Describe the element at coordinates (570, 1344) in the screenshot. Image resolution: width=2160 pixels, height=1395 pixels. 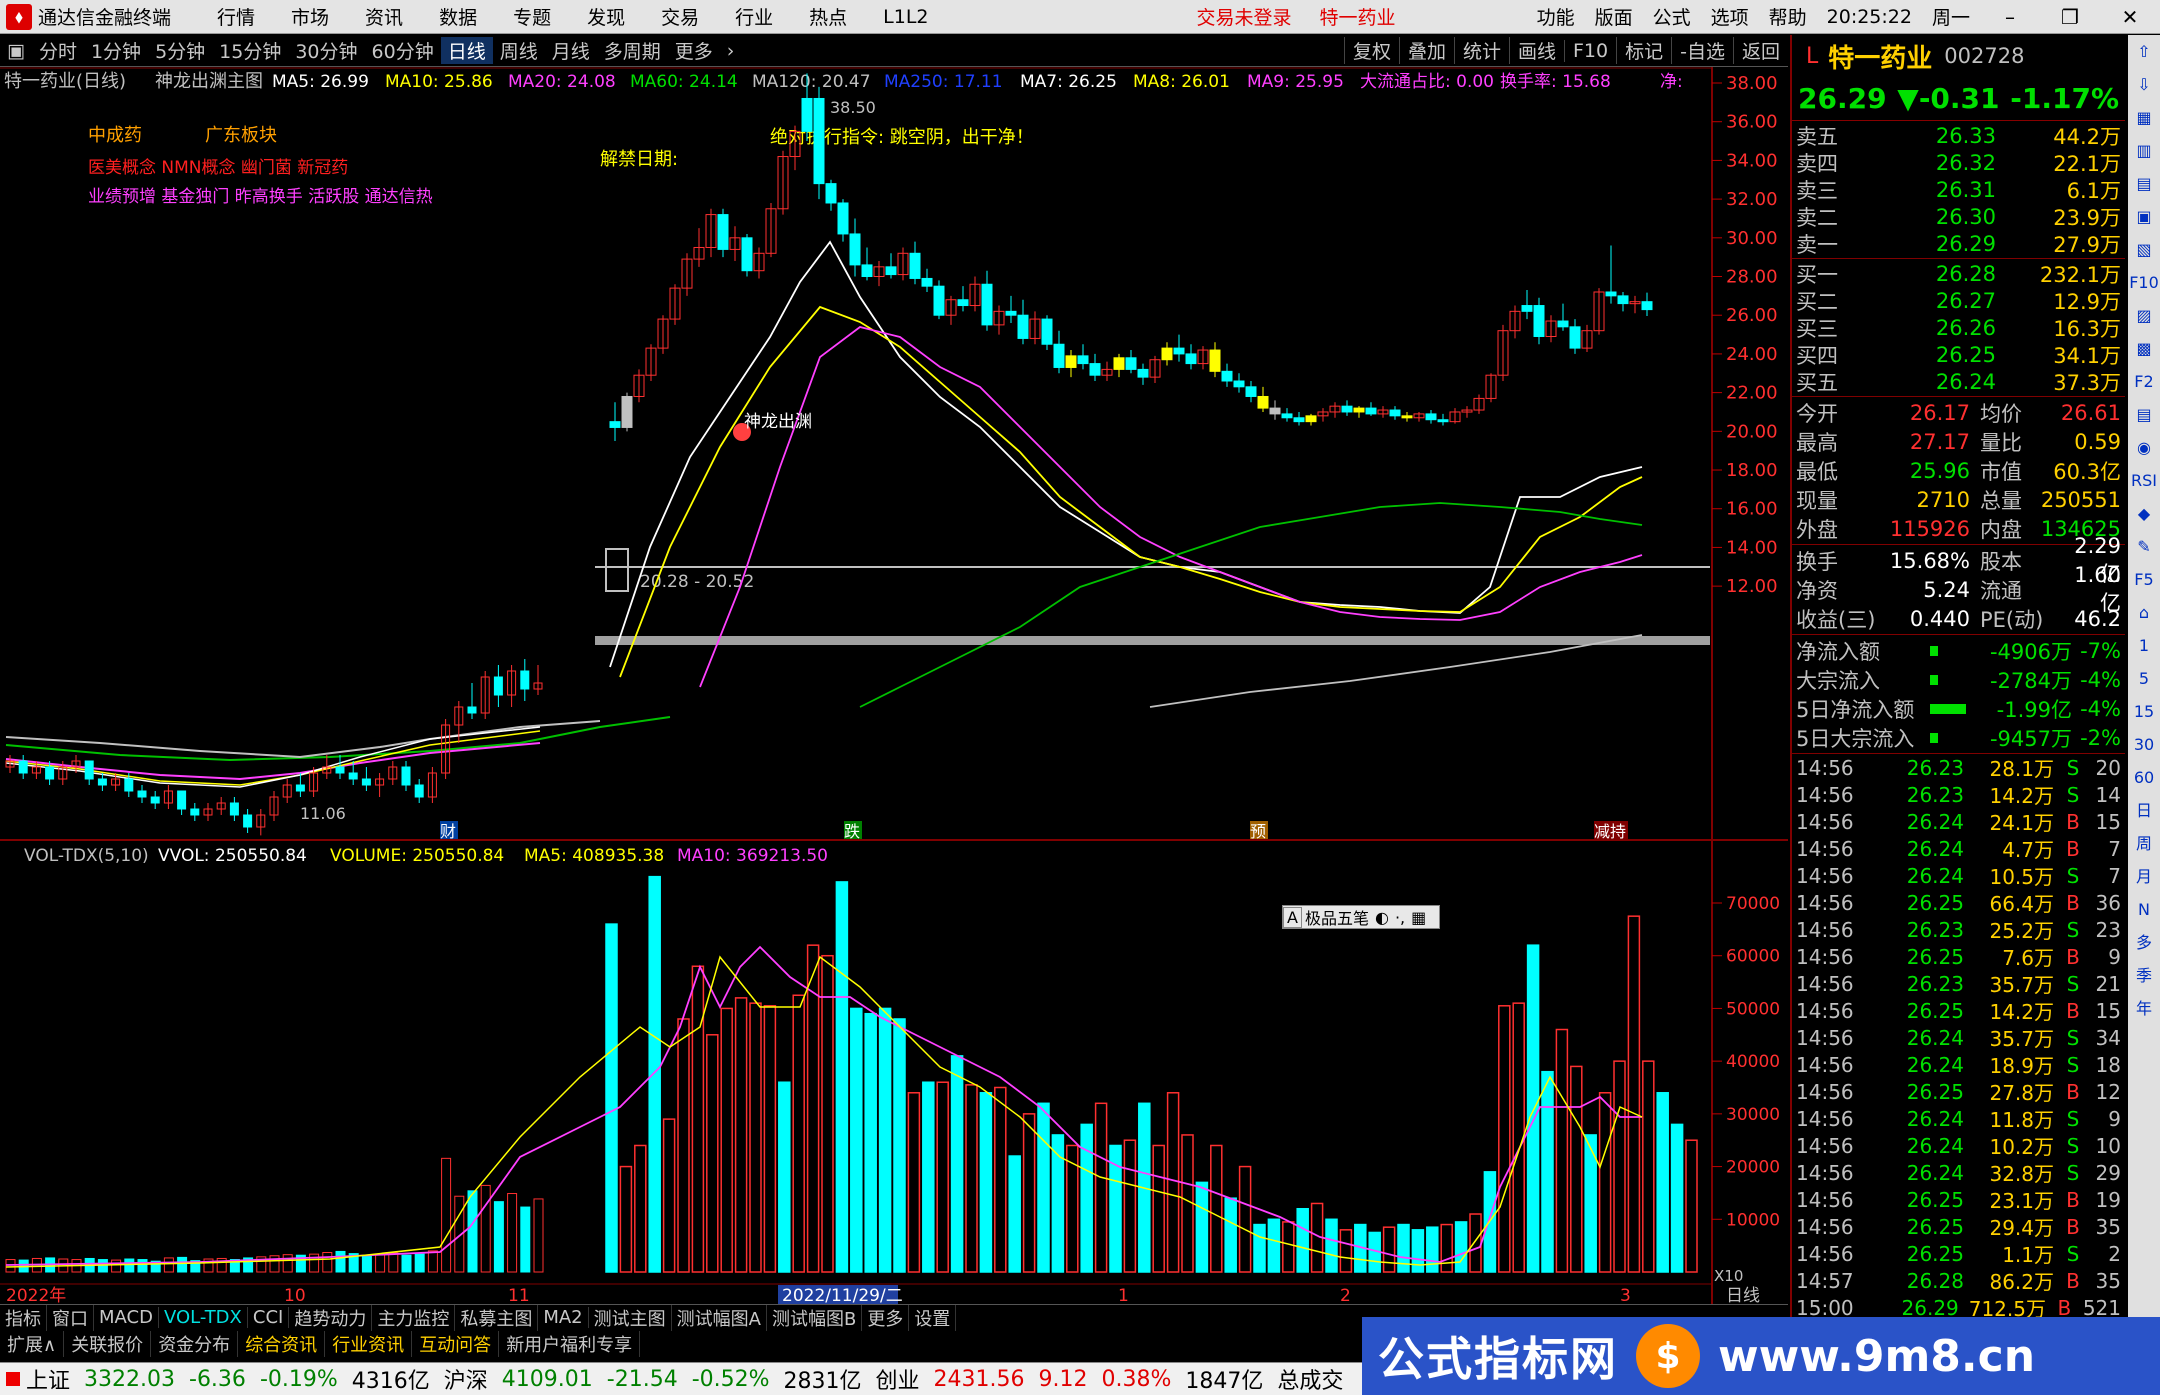
I see `extension-tab: 新用户福利专享` at that location.